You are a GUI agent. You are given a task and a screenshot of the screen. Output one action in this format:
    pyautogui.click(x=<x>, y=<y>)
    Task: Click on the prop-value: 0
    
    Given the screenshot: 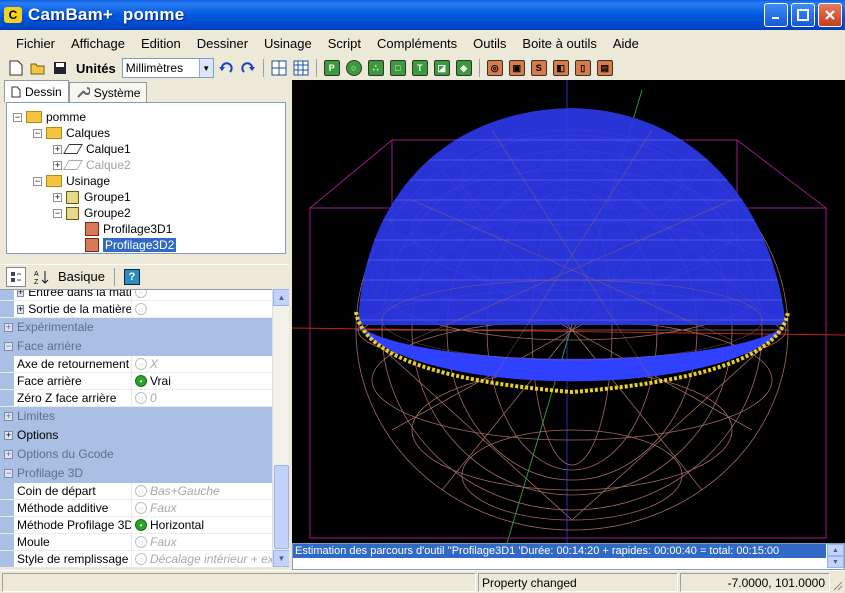 What is the action you would take?
    pyautogui.click(x=211, y=398)
    